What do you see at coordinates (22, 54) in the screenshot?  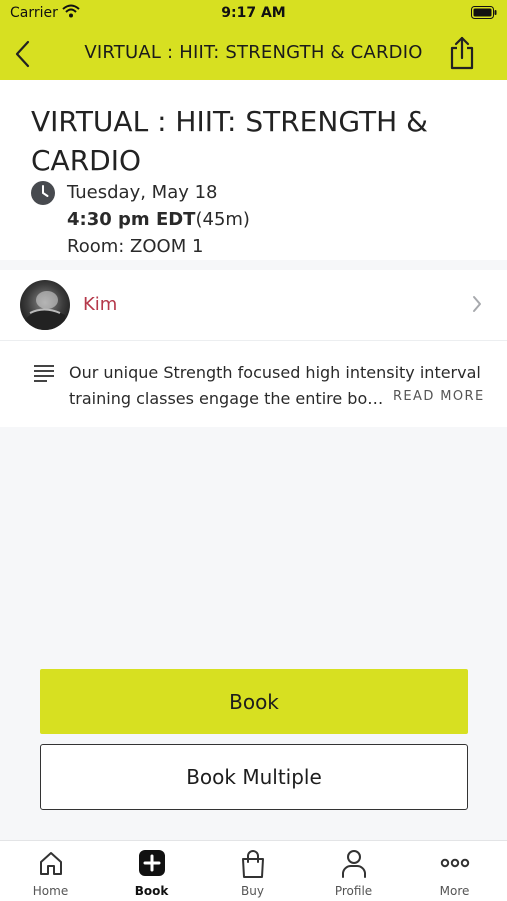 I see `chevron-left-icon` at bounding box center [22, 54].